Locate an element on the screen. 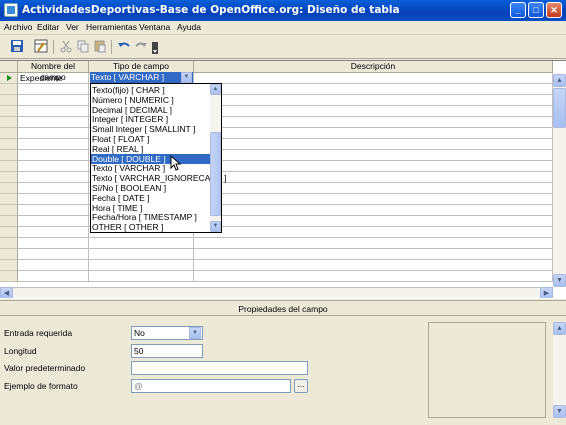 The height and width of the screenshot is (425, 566). menu-ver: Ver is located at coordinates (72, 27).